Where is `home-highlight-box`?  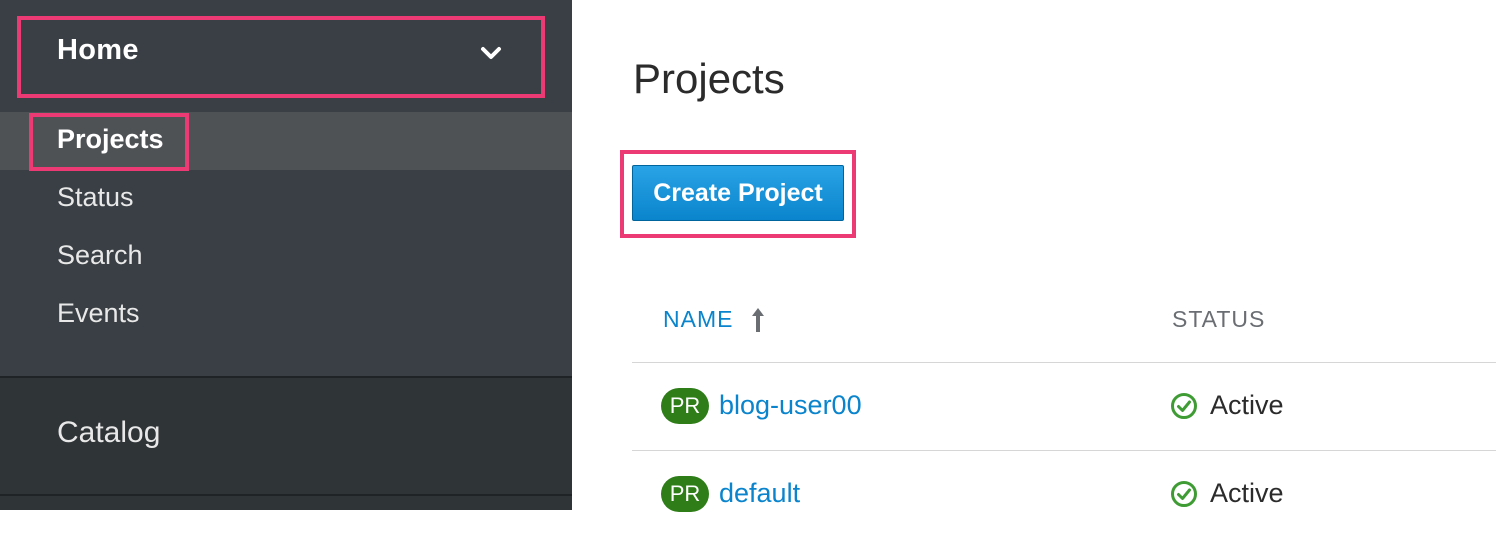
home-highlight-box is located at coordinates (281, 57).